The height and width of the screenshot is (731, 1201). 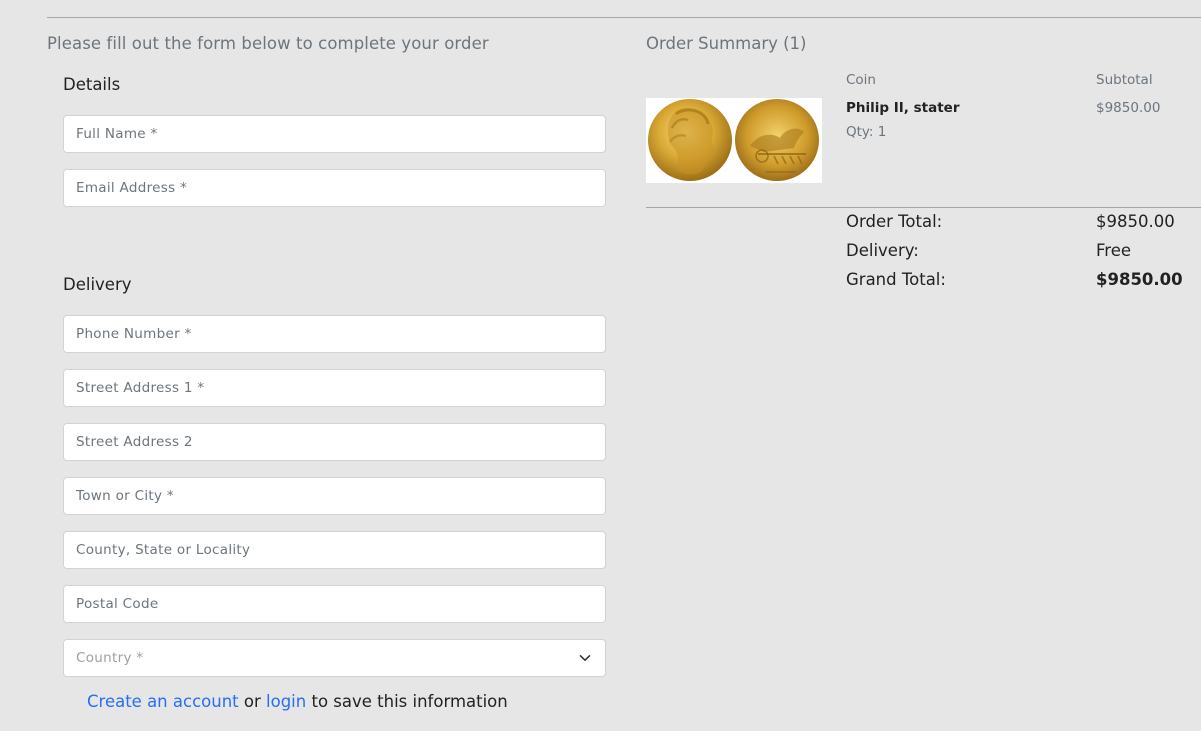 I want to click on grand-total-label: Grand Total:, so click(x=896, y=279).